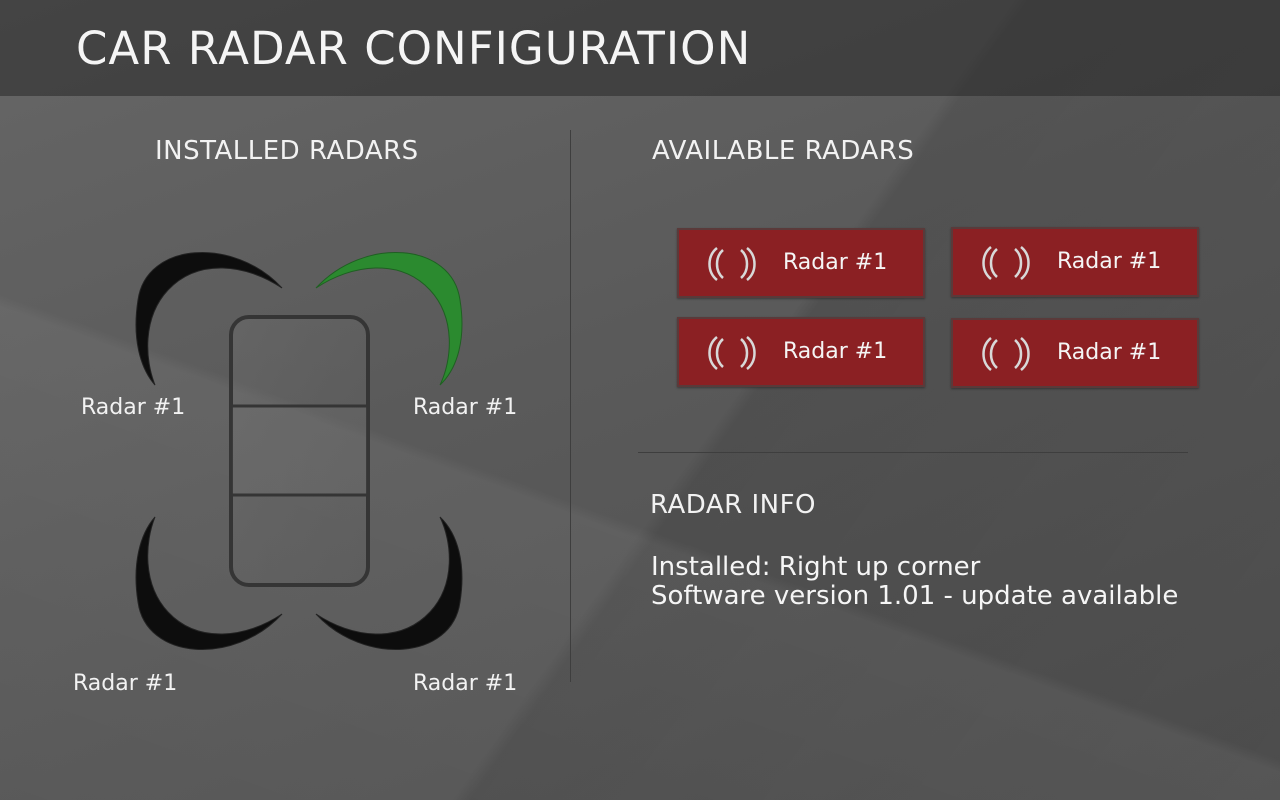 Image resolution: width=1280 pixels, height=800 pixels. Describe the element at coordinates (465, 407) in the screenshot. I see `radar-label-top-right: Radar #1` at that location.